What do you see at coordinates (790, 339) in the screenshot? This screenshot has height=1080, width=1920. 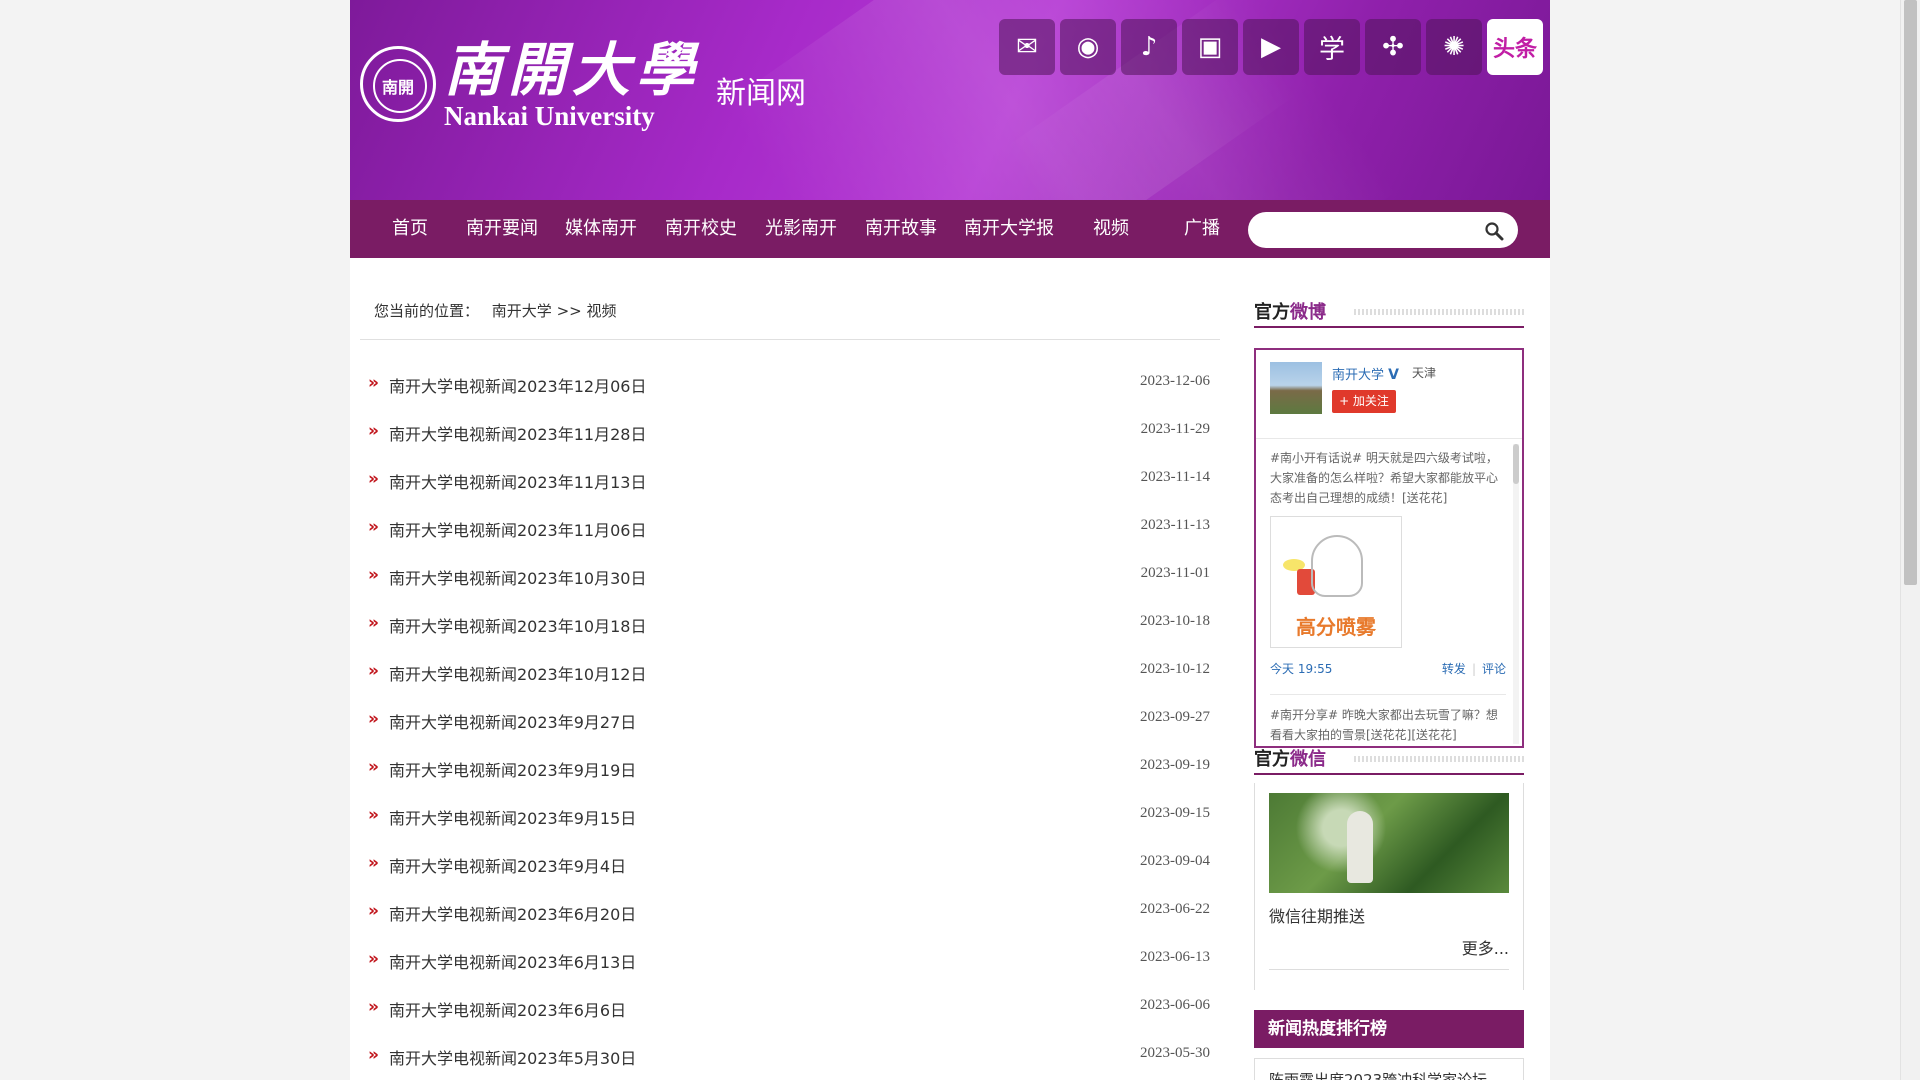 I see `breadcrumb-divider` at bounding box center [790, 339].